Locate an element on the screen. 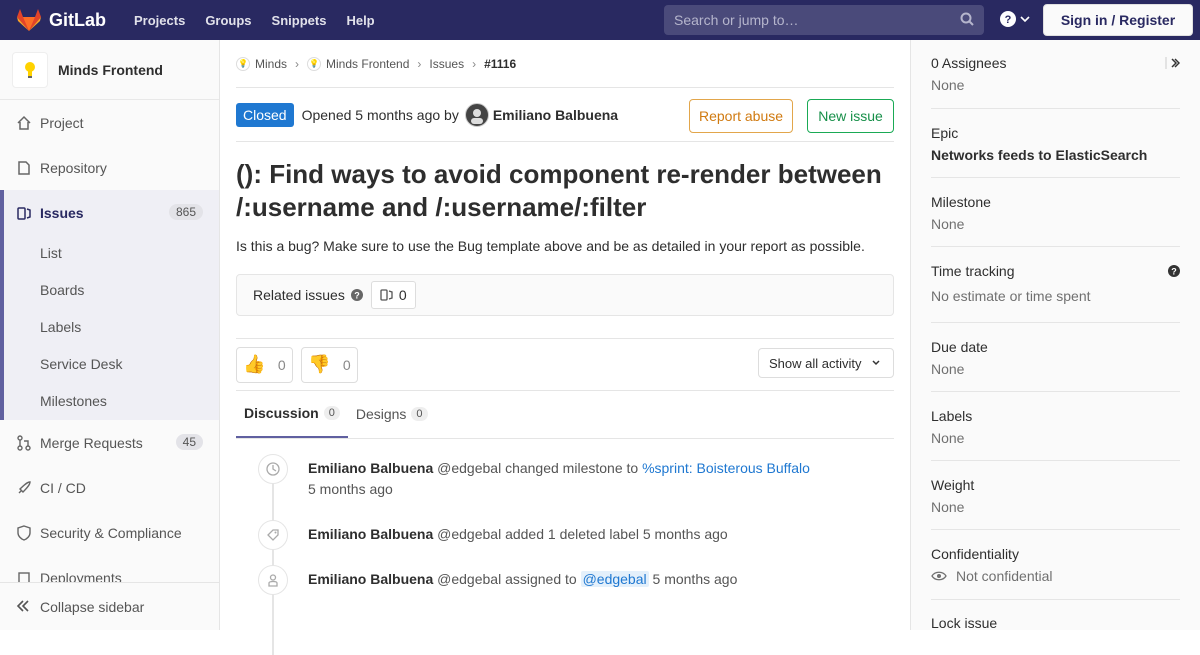 This screenshot has width=1200, height=655. sidebar-subitem-service-desk: Service Desk is located at coordinates (111, 364).